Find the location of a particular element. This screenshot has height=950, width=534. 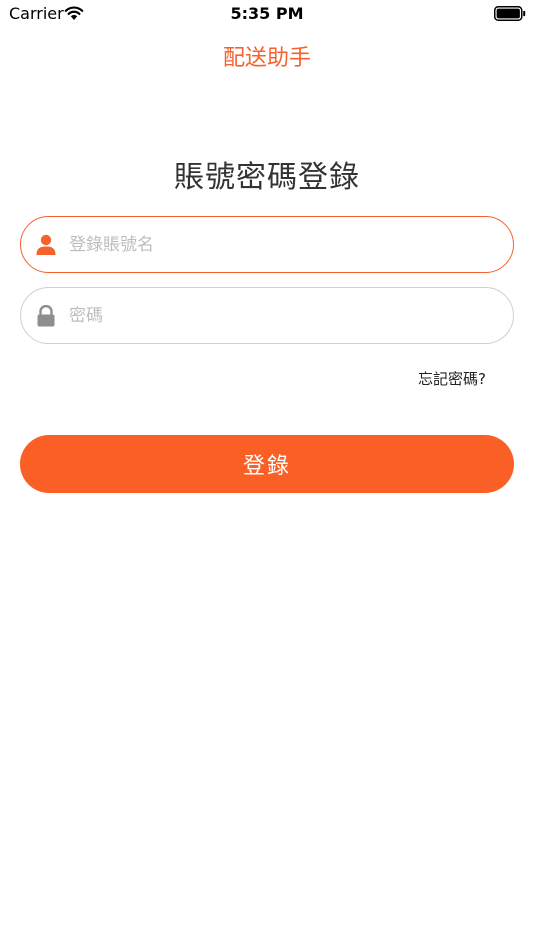

password-input is located at coordinates (269, 315).